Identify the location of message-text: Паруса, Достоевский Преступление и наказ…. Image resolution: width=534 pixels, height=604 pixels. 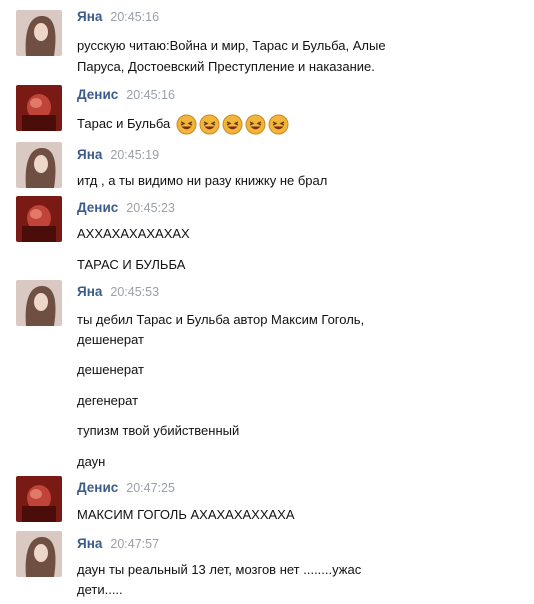
(226, 66).